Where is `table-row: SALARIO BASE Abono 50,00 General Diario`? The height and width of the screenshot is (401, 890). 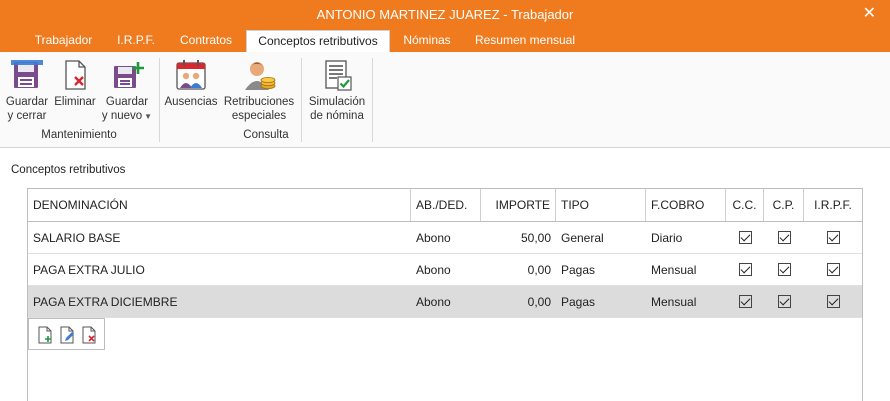
table-row: SALARIO BASE Abono 50,00 General Diario is located at coordinates (445, 238).